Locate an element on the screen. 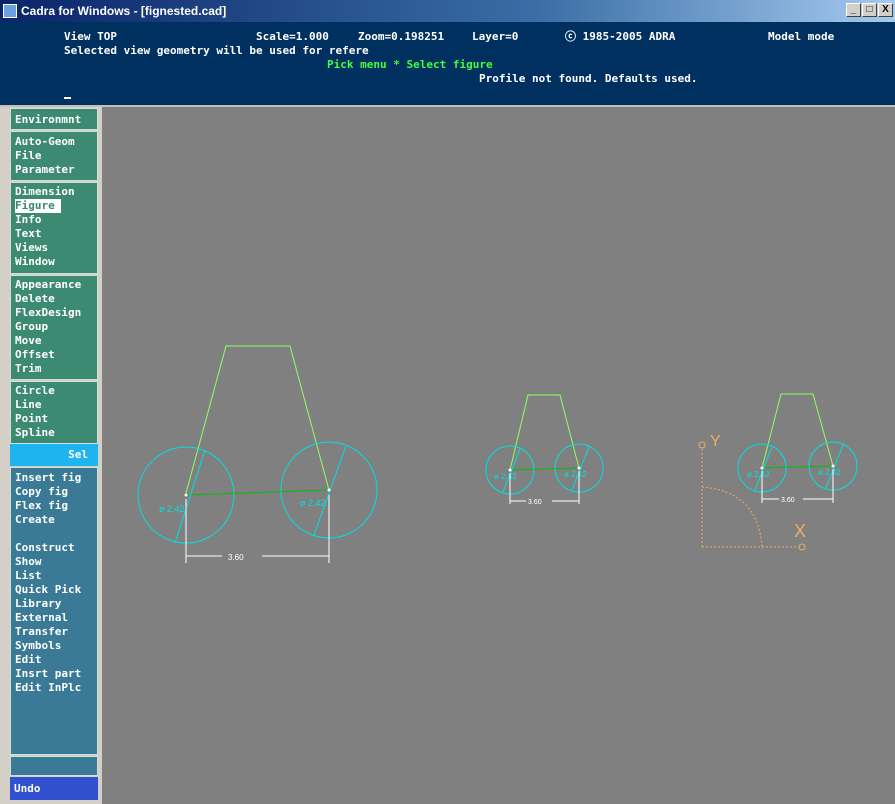 The image size is (895, 804). status-scale: Scale=1.000 is located at coordinates (292, 36).